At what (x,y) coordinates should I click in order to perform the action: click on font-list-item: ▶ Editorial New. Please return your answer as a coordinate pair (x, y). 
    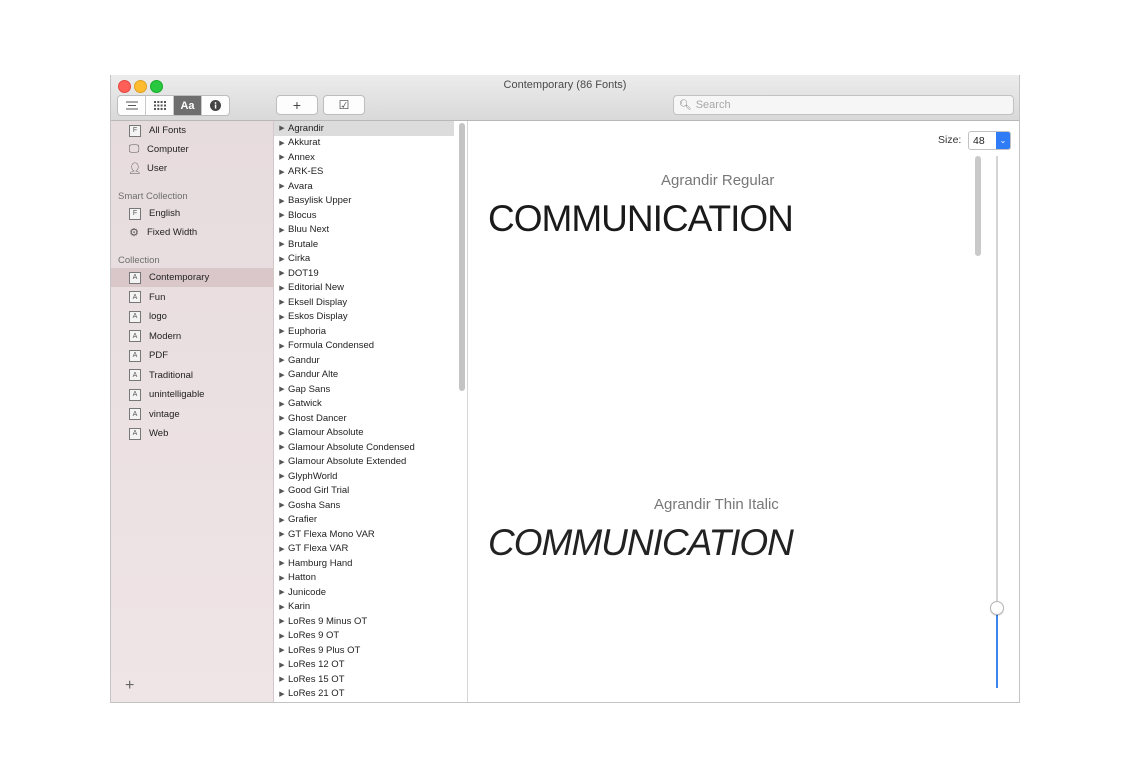
    Looking at the image, I should click on (364, 288).